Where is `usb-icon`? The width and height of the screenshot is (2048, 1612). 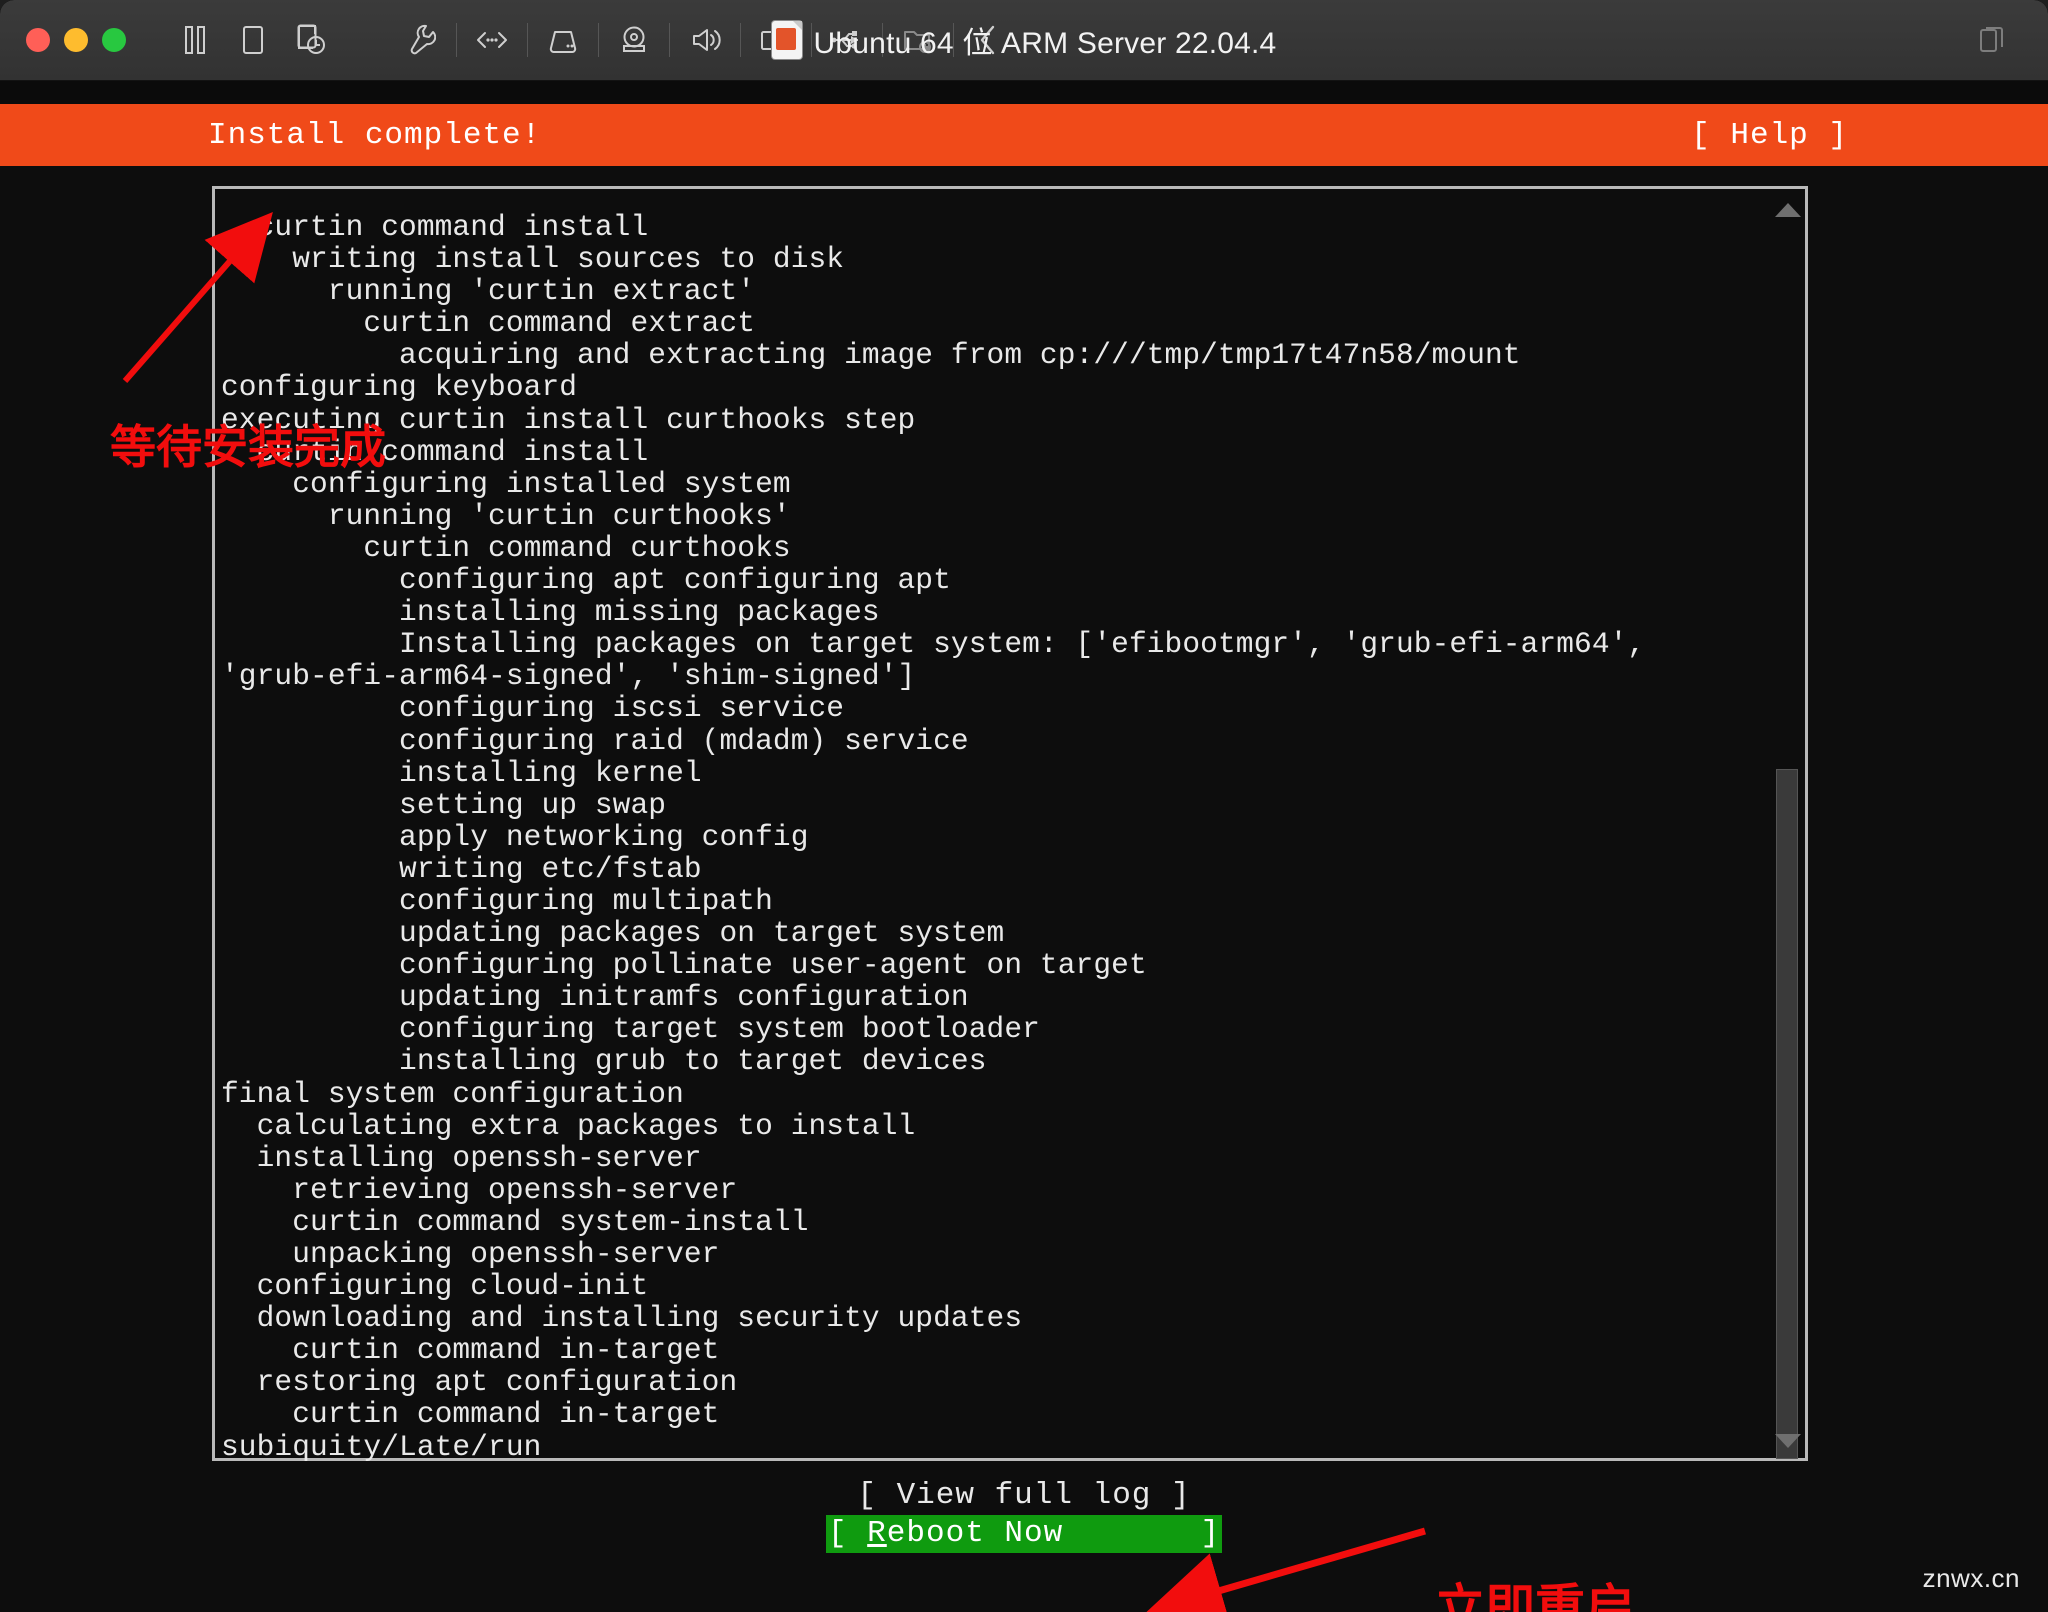
usb-icon is located at coordinates (847, 40).